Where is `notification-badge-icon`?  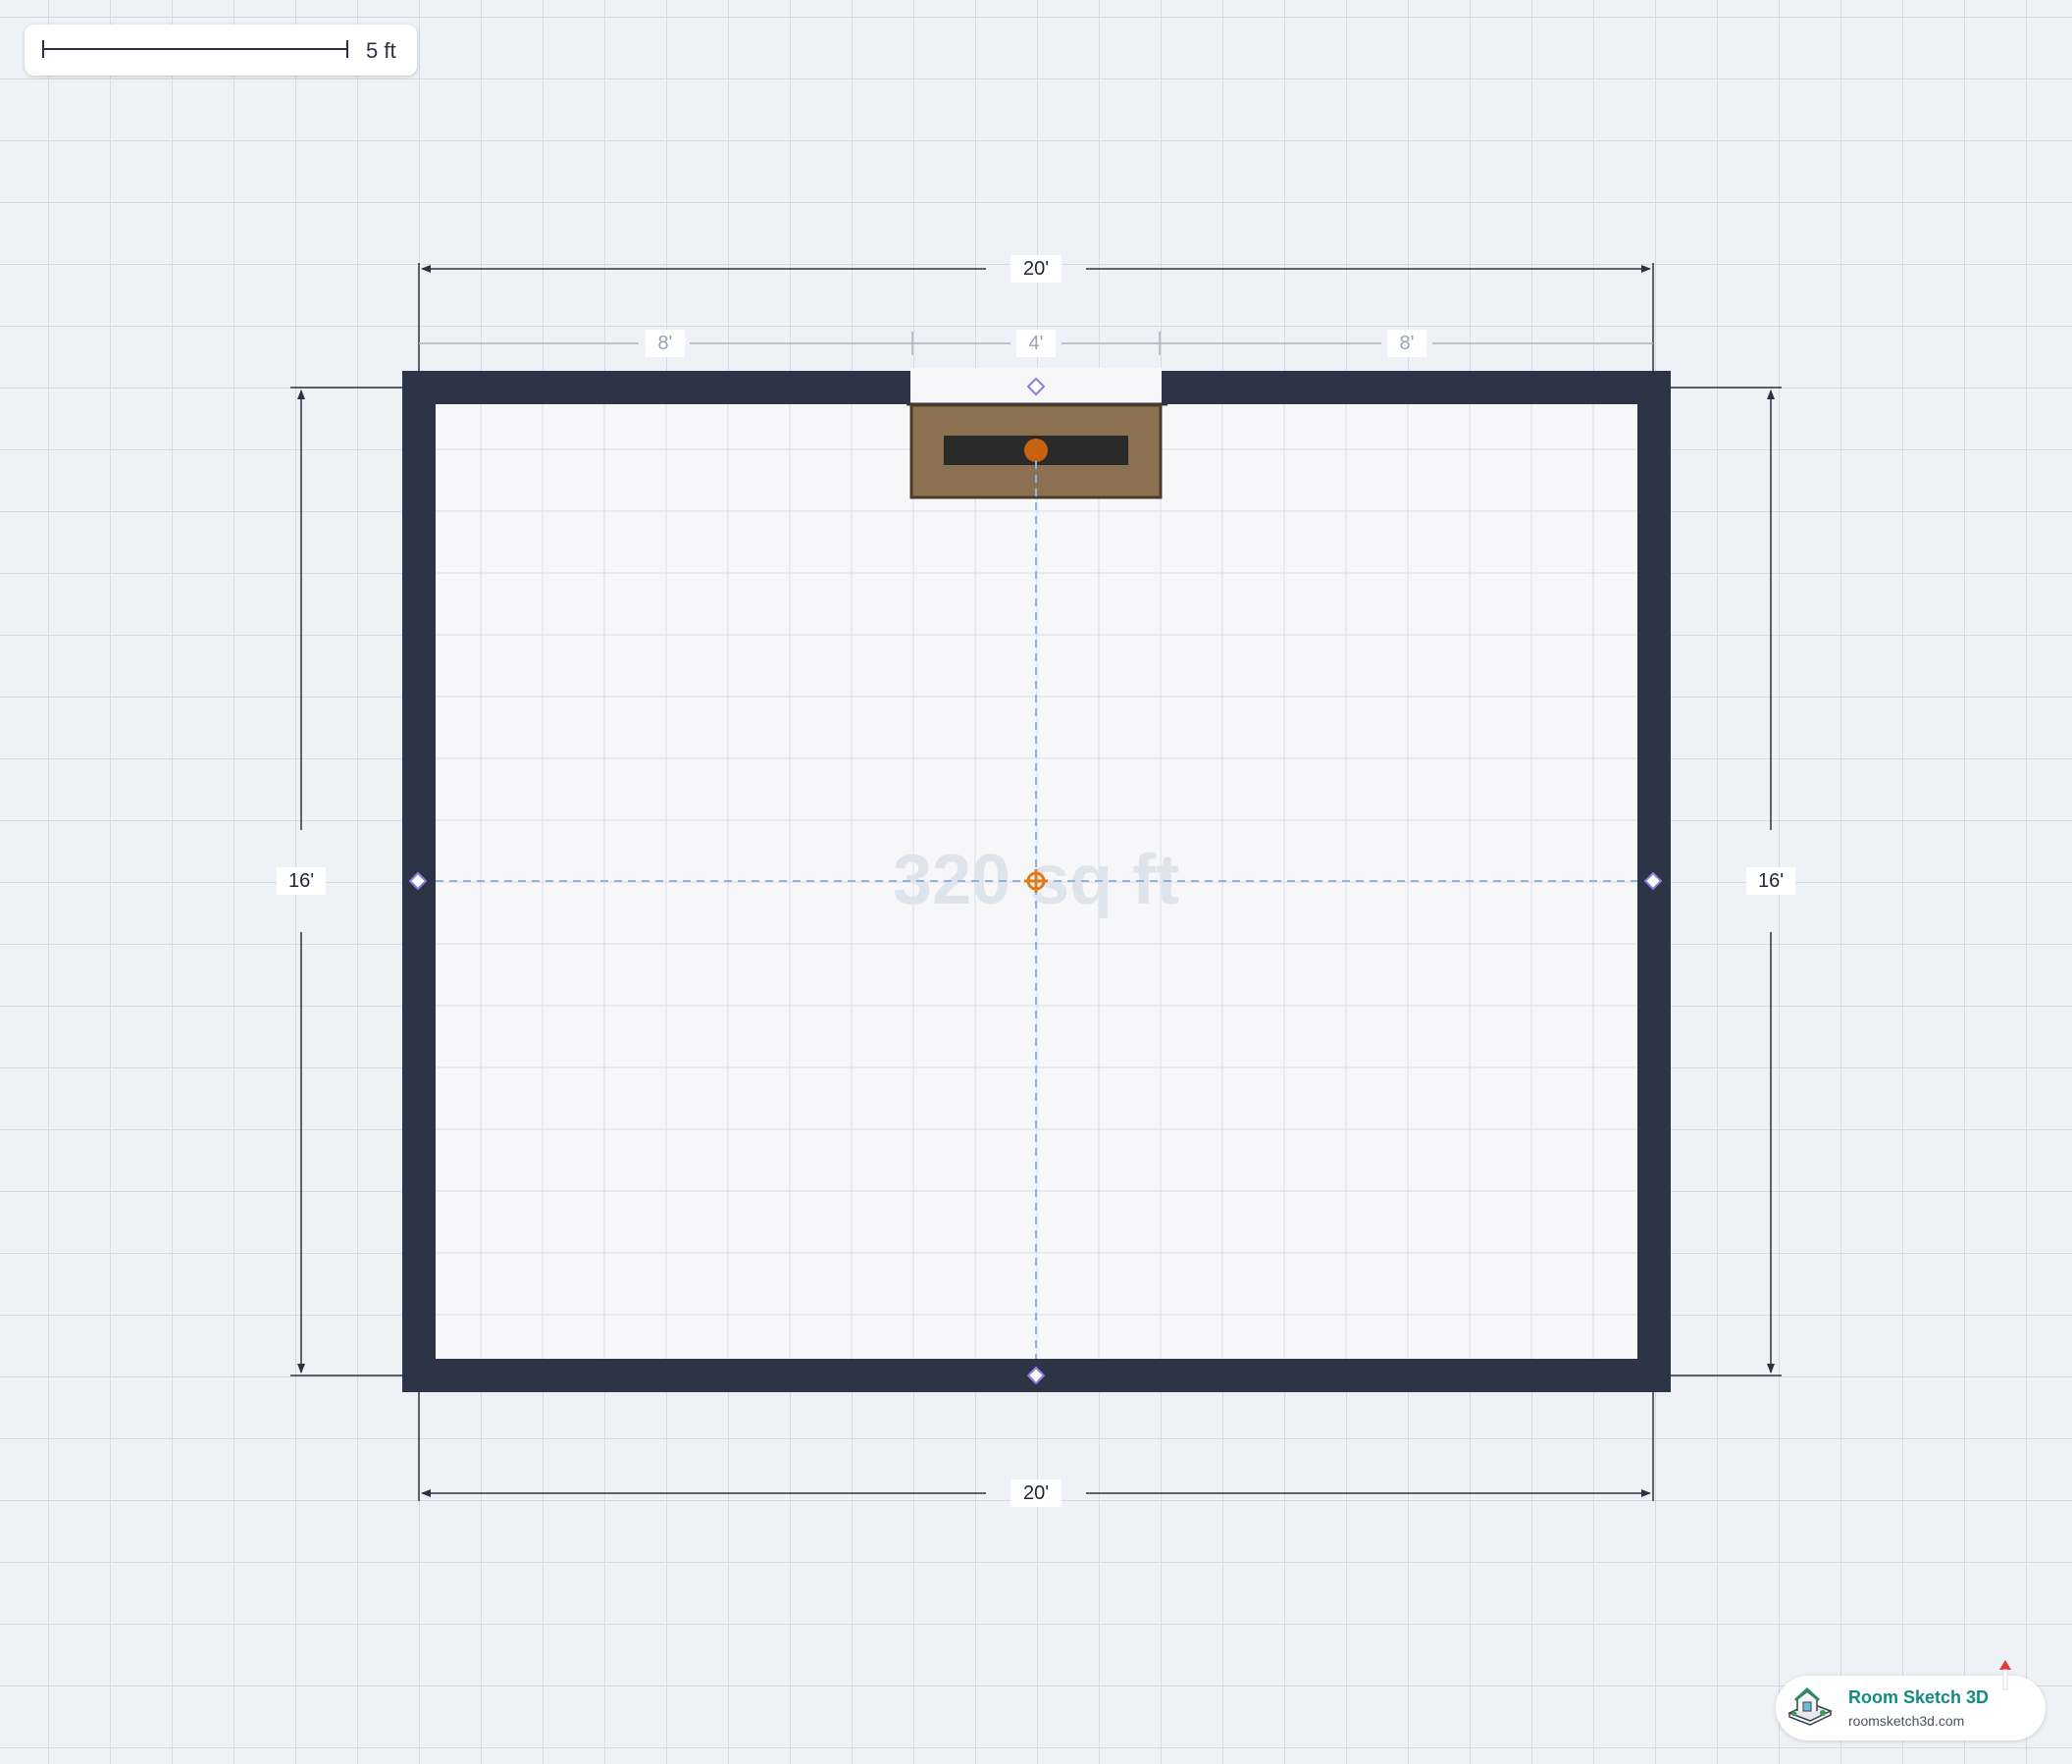
notification-badge-icon is located at coordinates (2005, 1675).